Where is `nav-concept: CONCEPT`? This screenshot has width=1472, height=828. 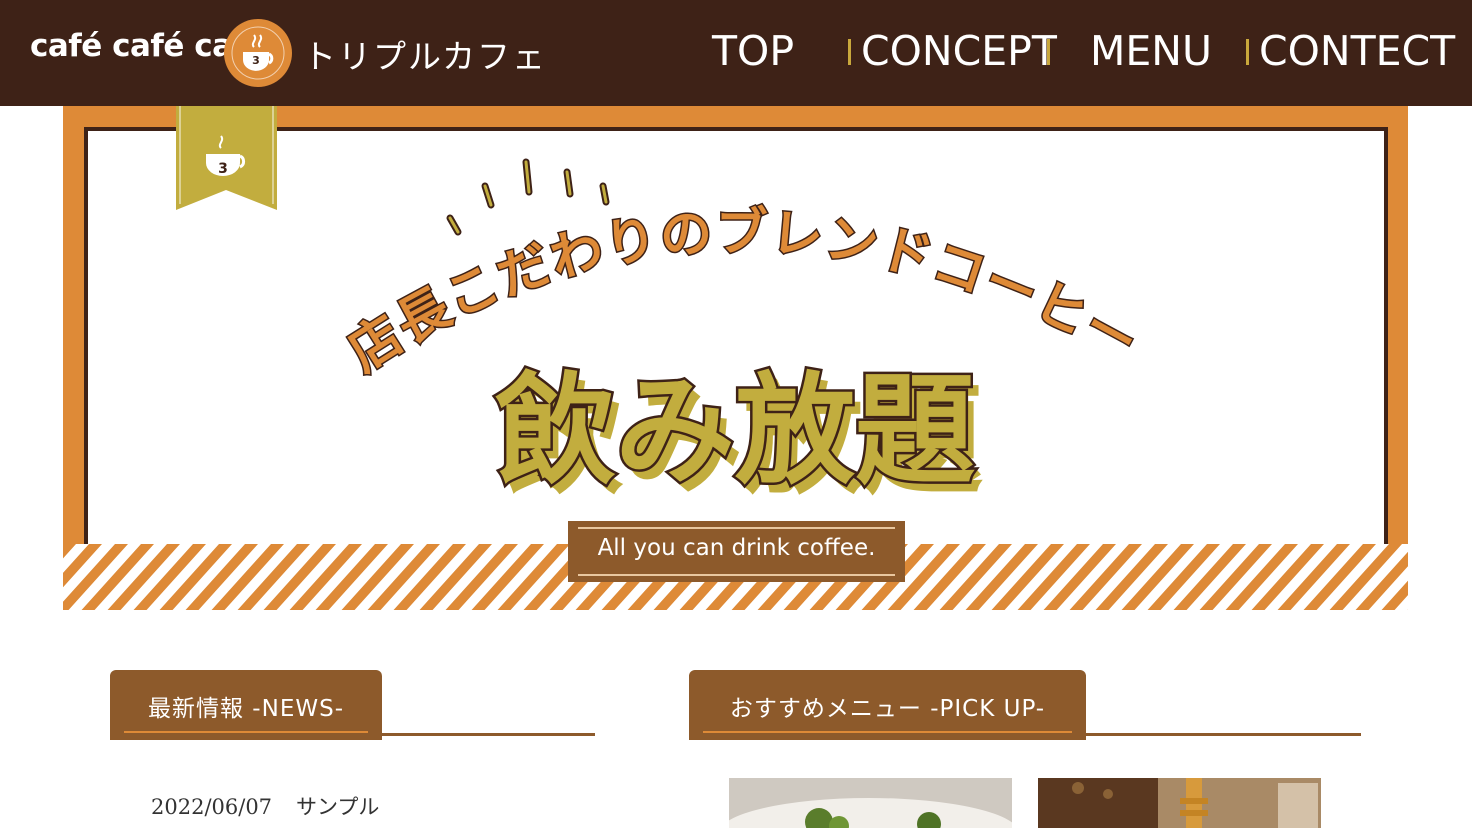 nav-concept: CONCEPT is located at coordinates (959, 51).